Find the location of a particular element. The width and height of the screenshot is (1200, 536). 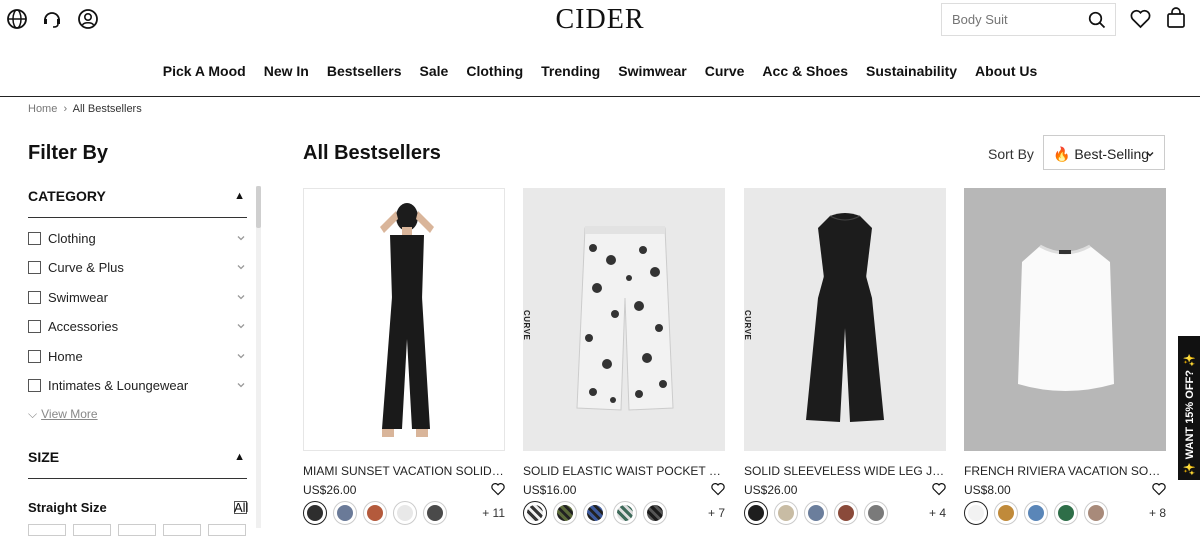

nav-new-in: New In is located at coordinates (286, 71).